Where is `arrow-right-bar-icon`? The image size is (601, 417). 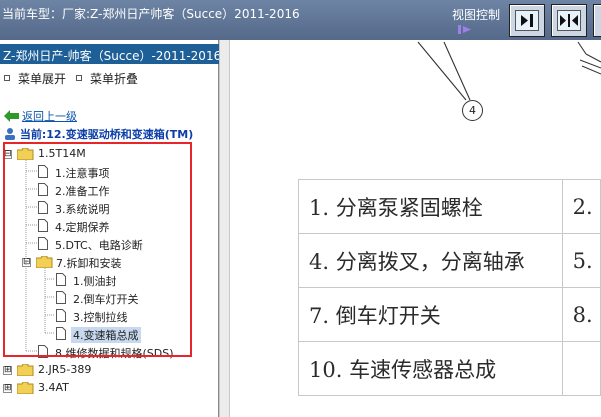 arrow-right-bar-icon is located at coordinates (527, 20).